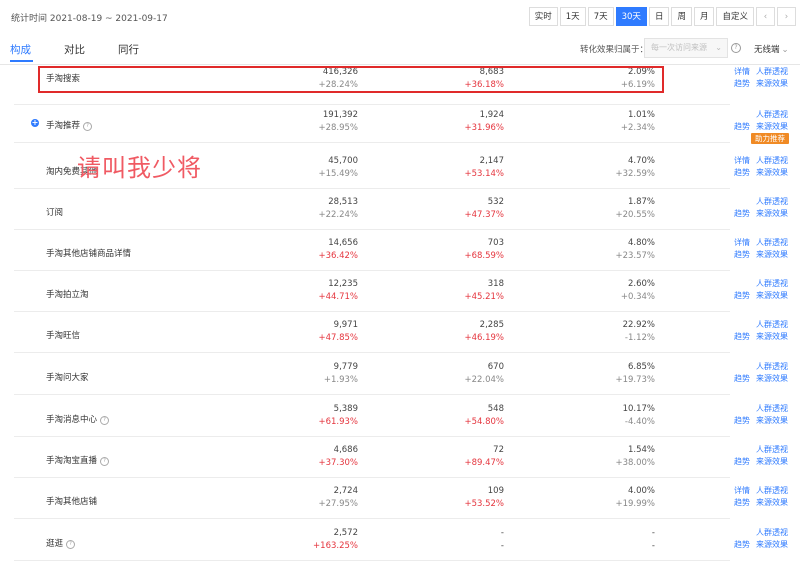 This screenshot has width=800, height=561. Describe the element at coordinates (641, 243) in the screenshot. I see `metric-value: 4.80%` at that location.